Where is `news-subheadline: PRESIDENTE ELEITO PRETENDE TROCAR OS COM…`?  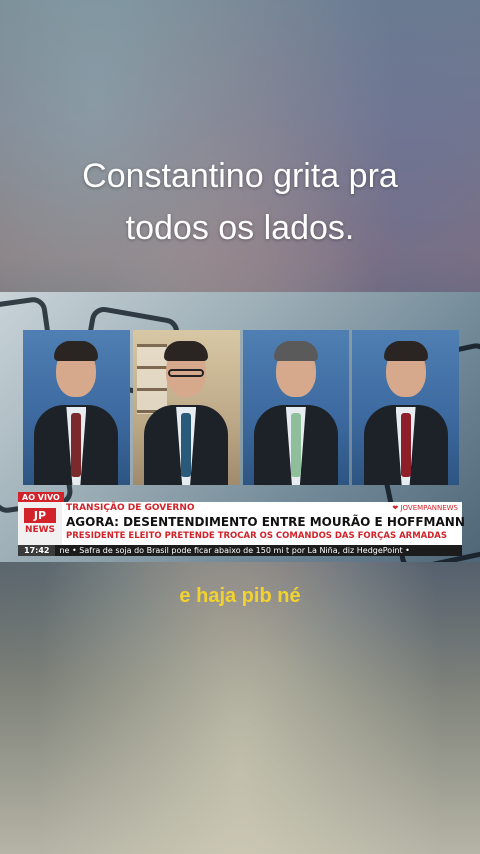
news-subheadline: PRESIDENTE ELEITO PRETENDE TROCAR OS COM… is located at coordinates (256, 536).